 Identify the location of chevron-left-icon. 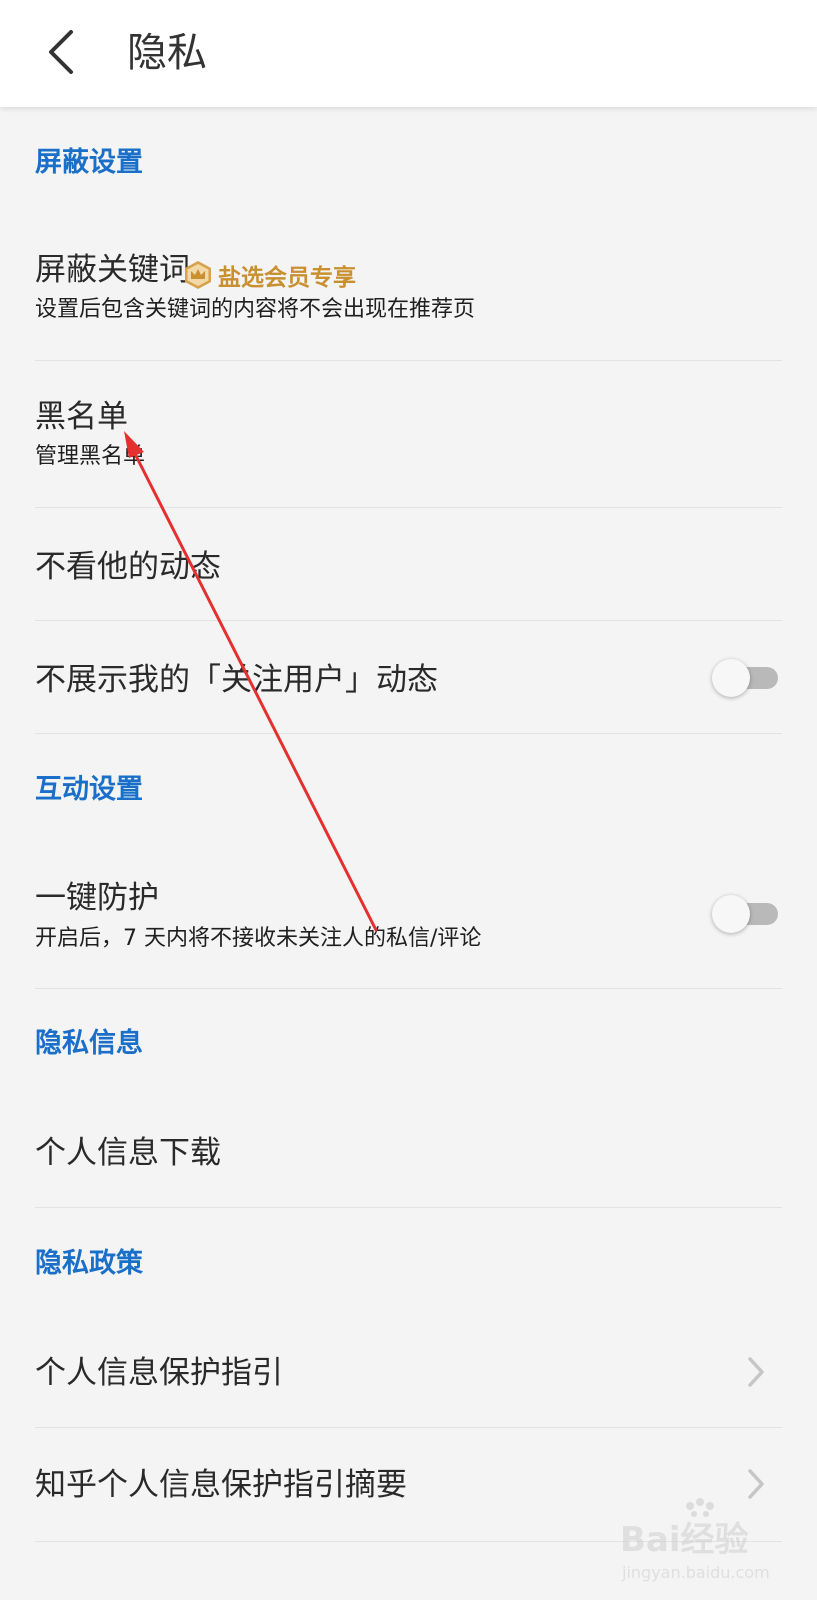
(61, 52).